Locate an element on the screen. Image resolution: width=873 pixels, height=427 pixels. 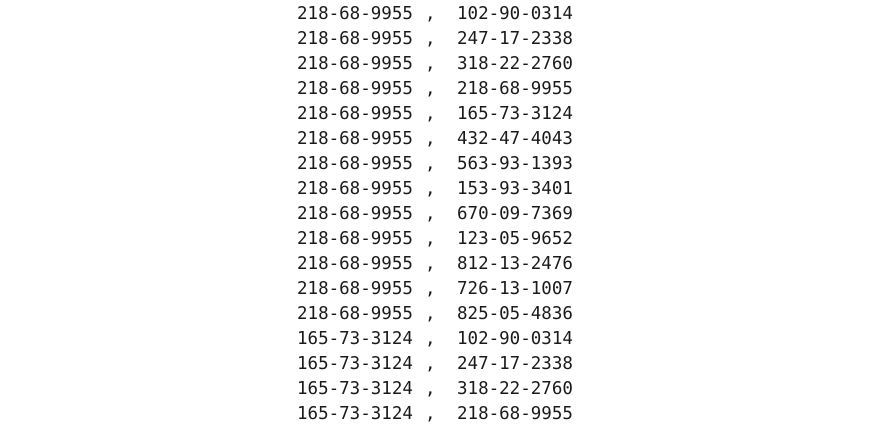
output-row: 218-68-9955, 123-05-9652 is located at coordinates (435, 239).